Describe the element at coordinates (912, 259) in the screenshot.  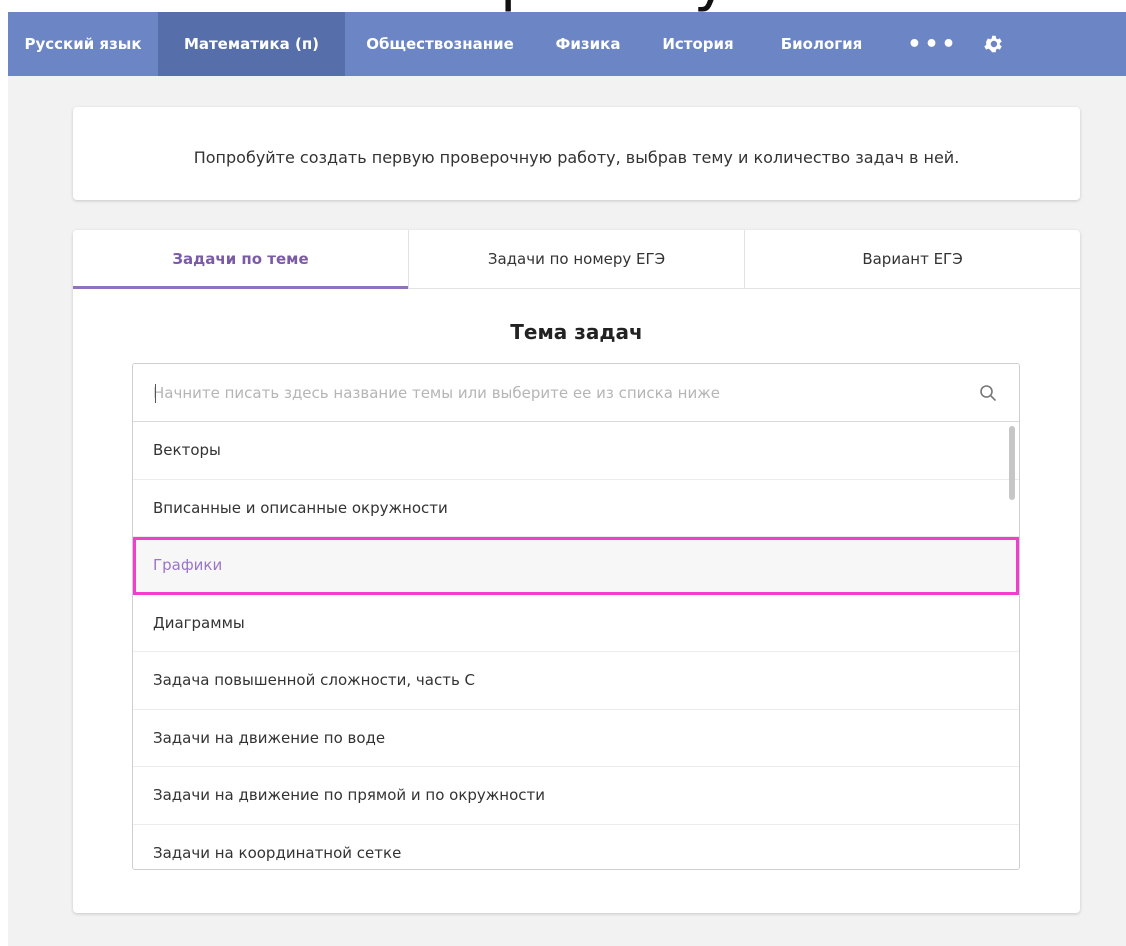
I see `tab-exam-variant: Вариант ЕГЭ` at that location.